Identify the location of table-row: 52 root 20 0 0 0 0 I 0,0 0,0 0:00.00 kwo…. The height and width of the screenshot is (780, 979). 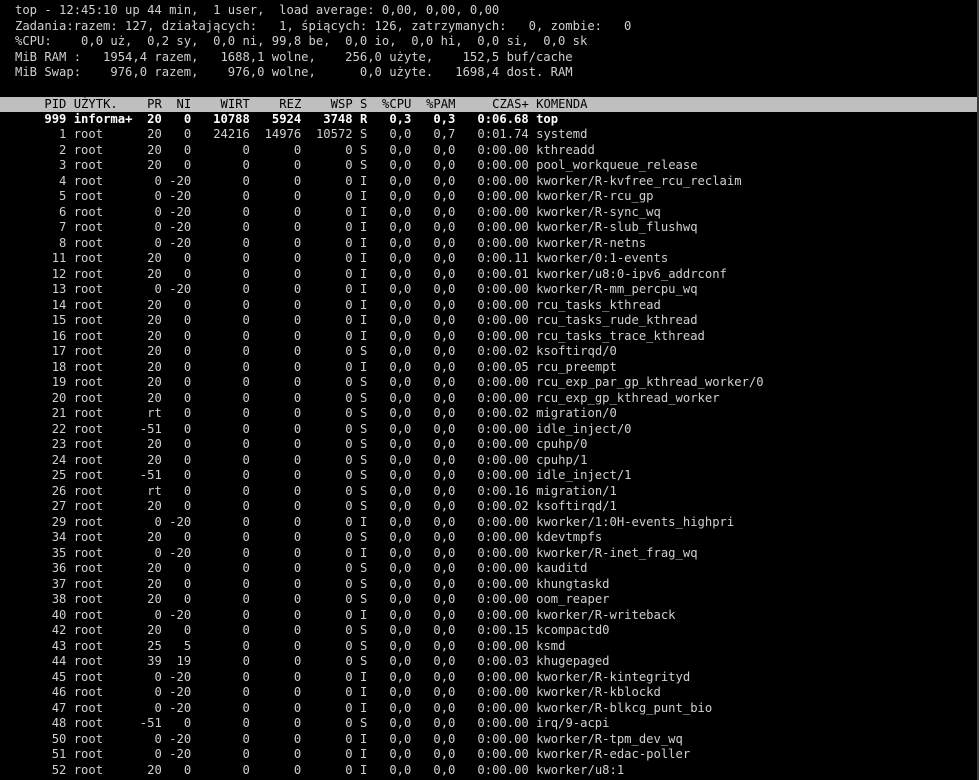
(497, 771).